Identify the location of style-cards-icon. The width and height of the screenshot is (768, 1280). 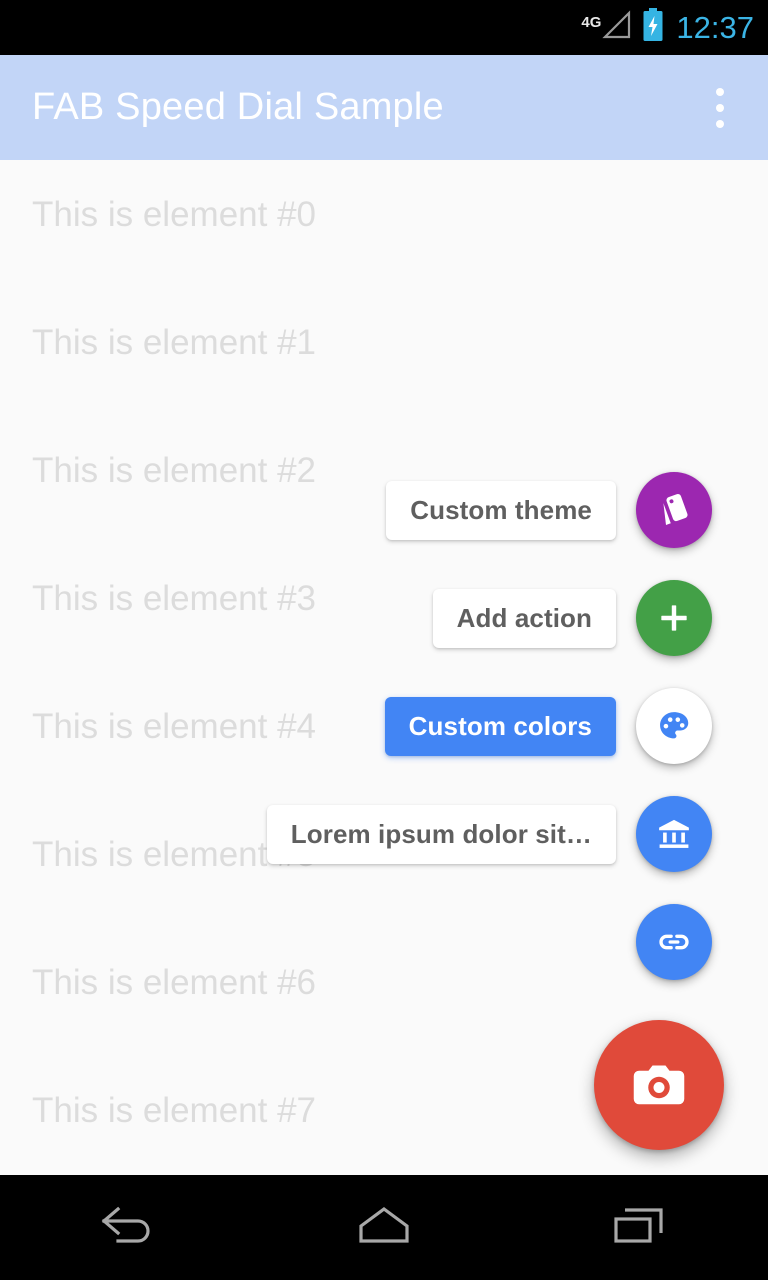
(674, 510).